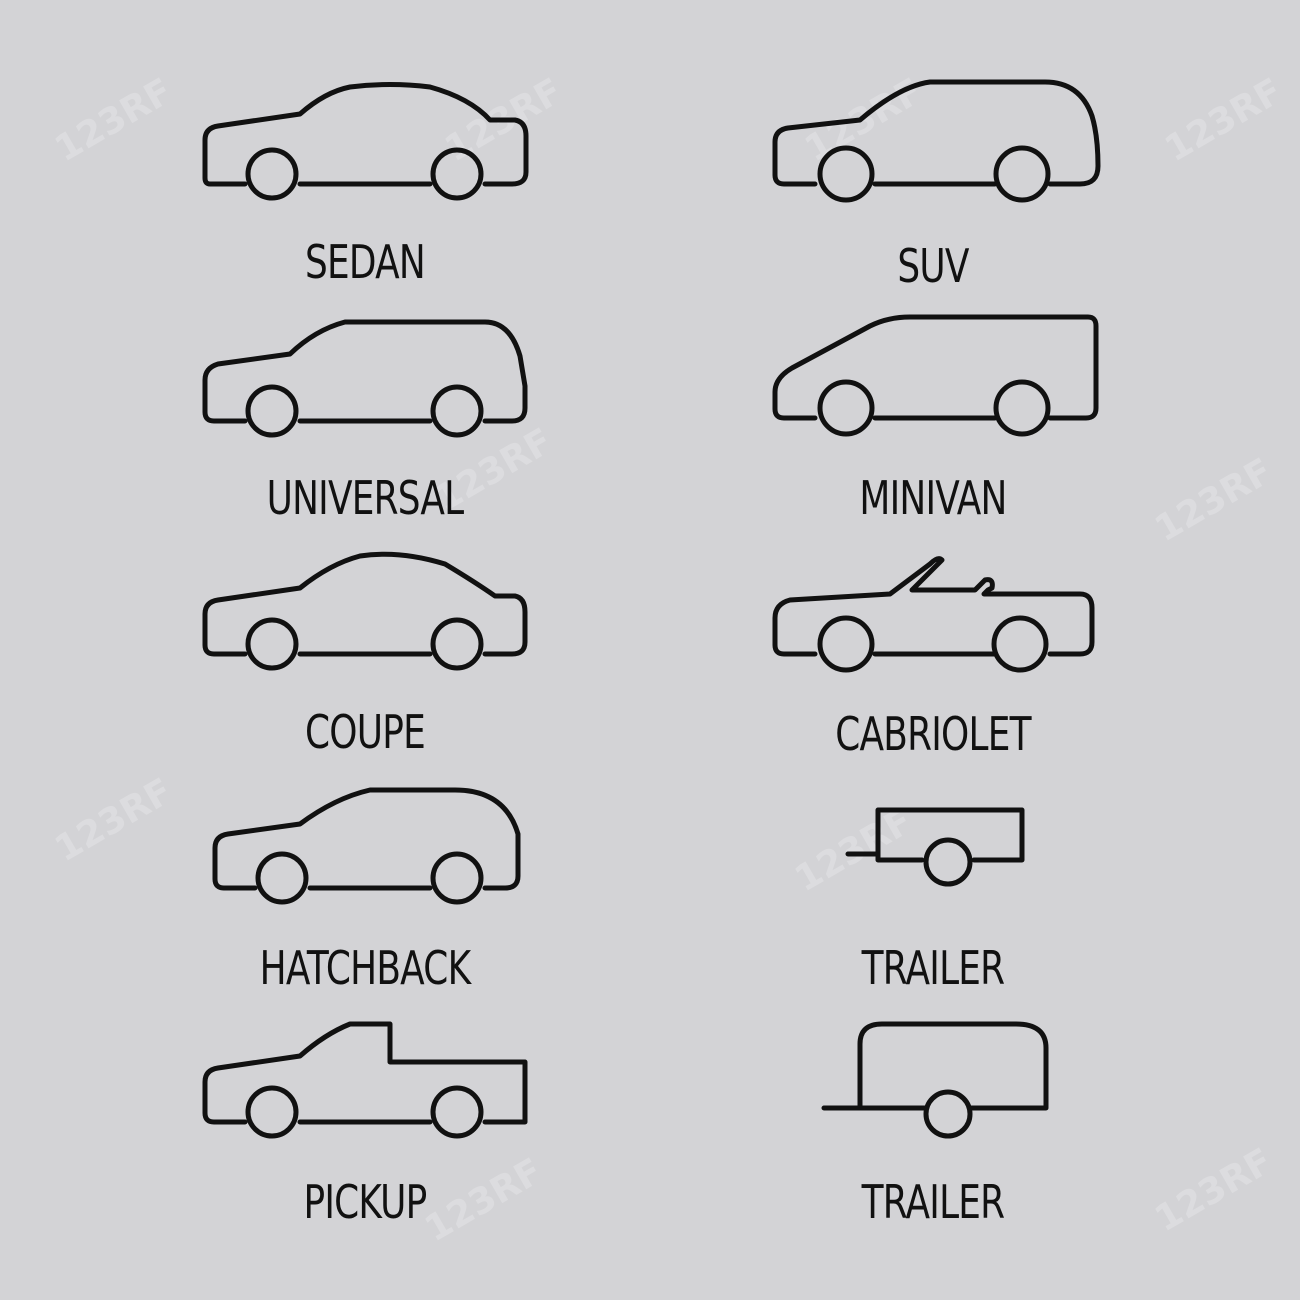 This screenshot has height=1300, width=1300. I want to click on label-trailer-1: TRAILER, so click(933, 968).